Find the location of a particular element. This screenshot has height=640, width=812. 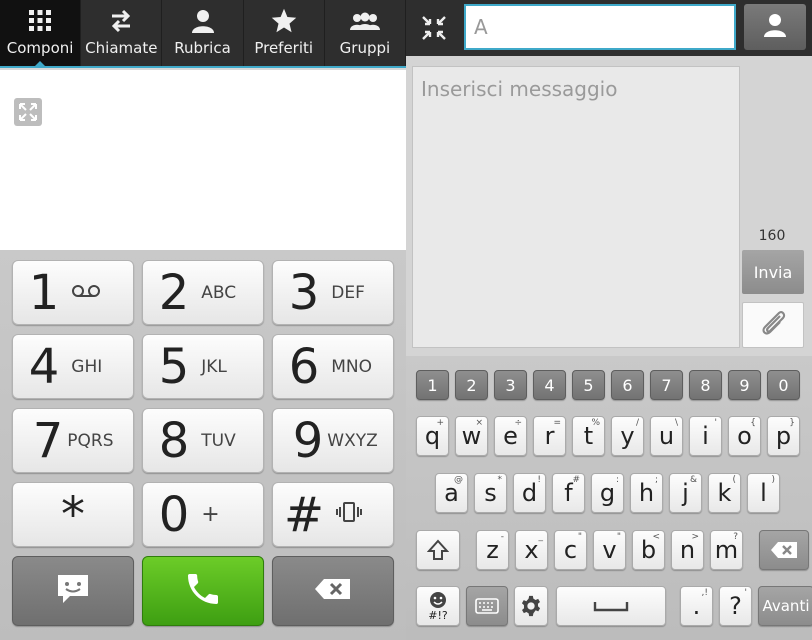

letter-key-t: t% is located at coordinates (588, 436).